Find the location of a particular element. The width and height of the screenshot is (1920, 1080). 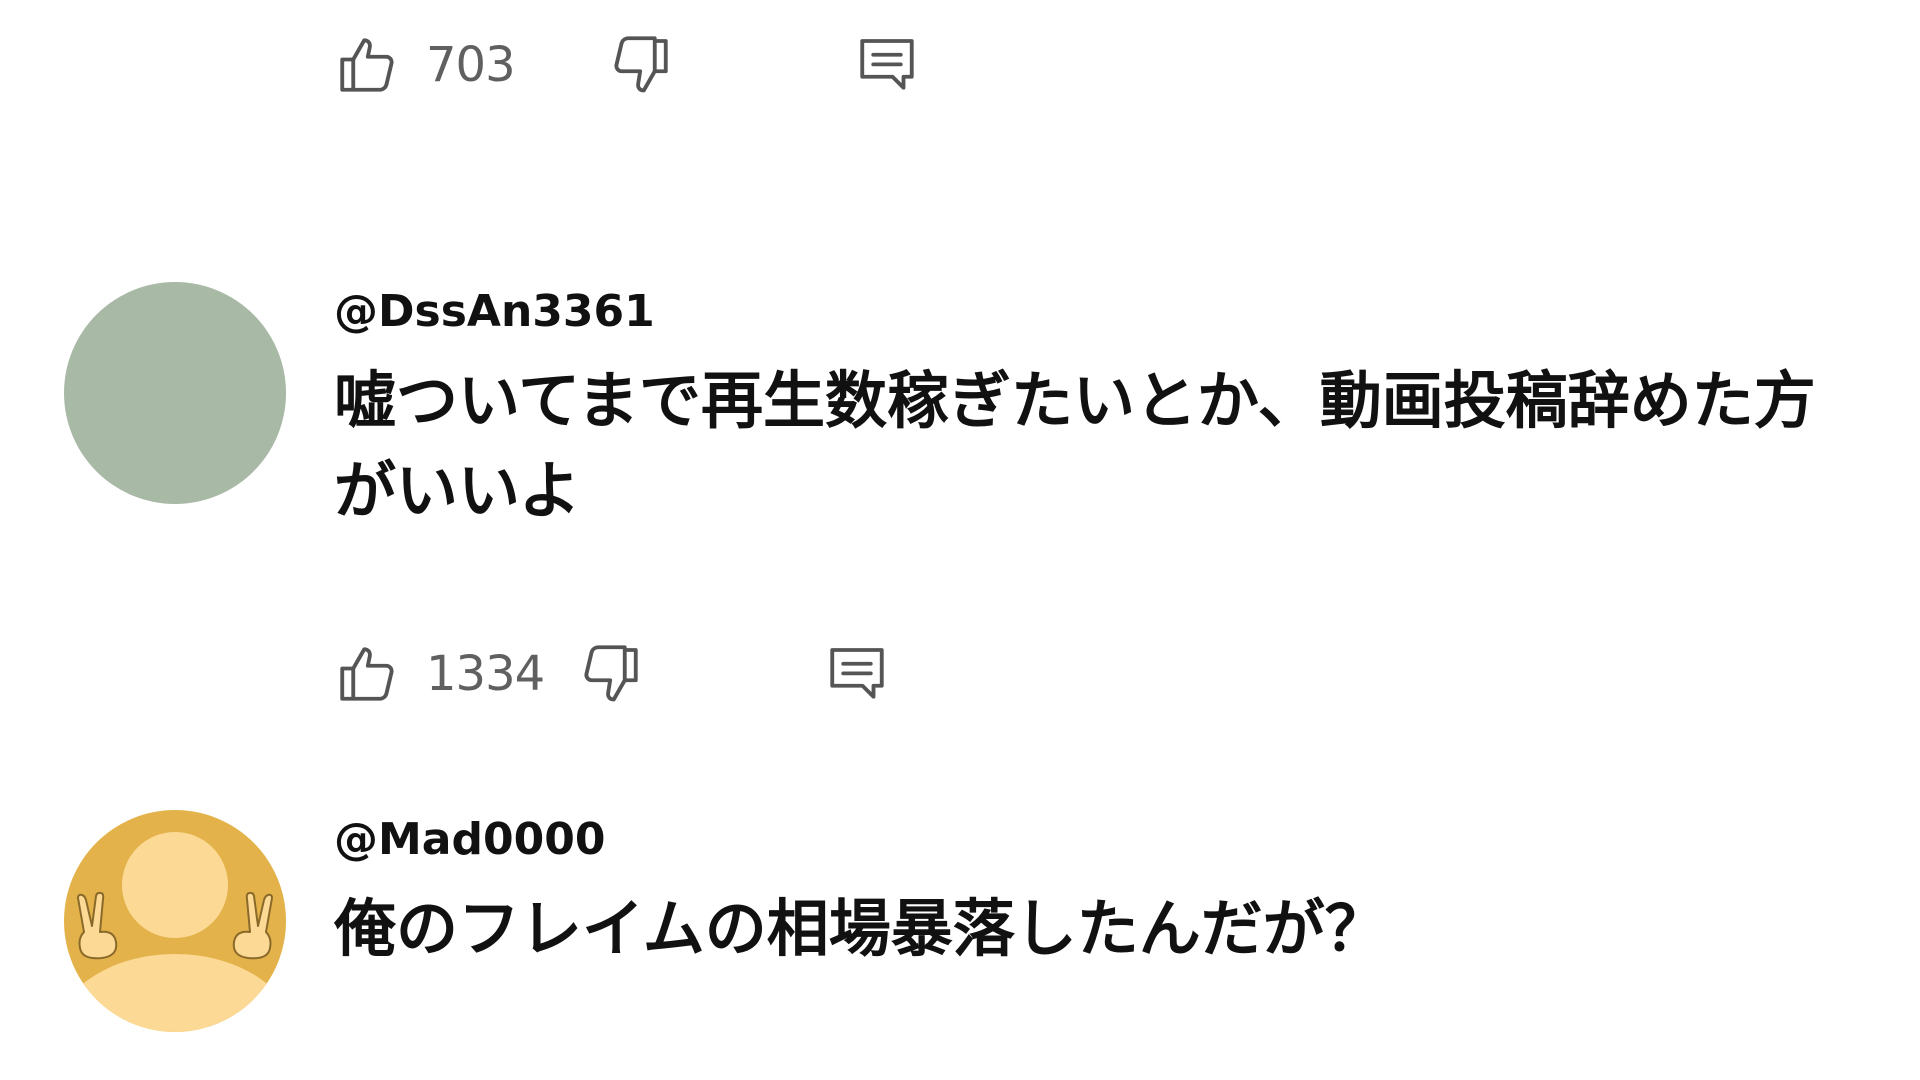

like-button: 1334 is located at coordinates (447, 674).